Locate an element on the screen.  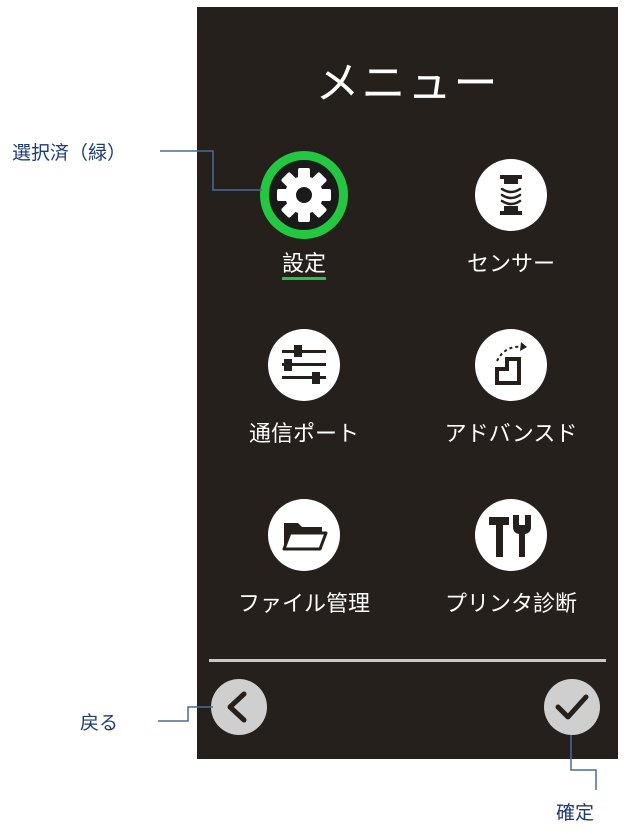
menu-item-printer-diagnostics: プリンタ診断 is located at coordinates (511, 566).